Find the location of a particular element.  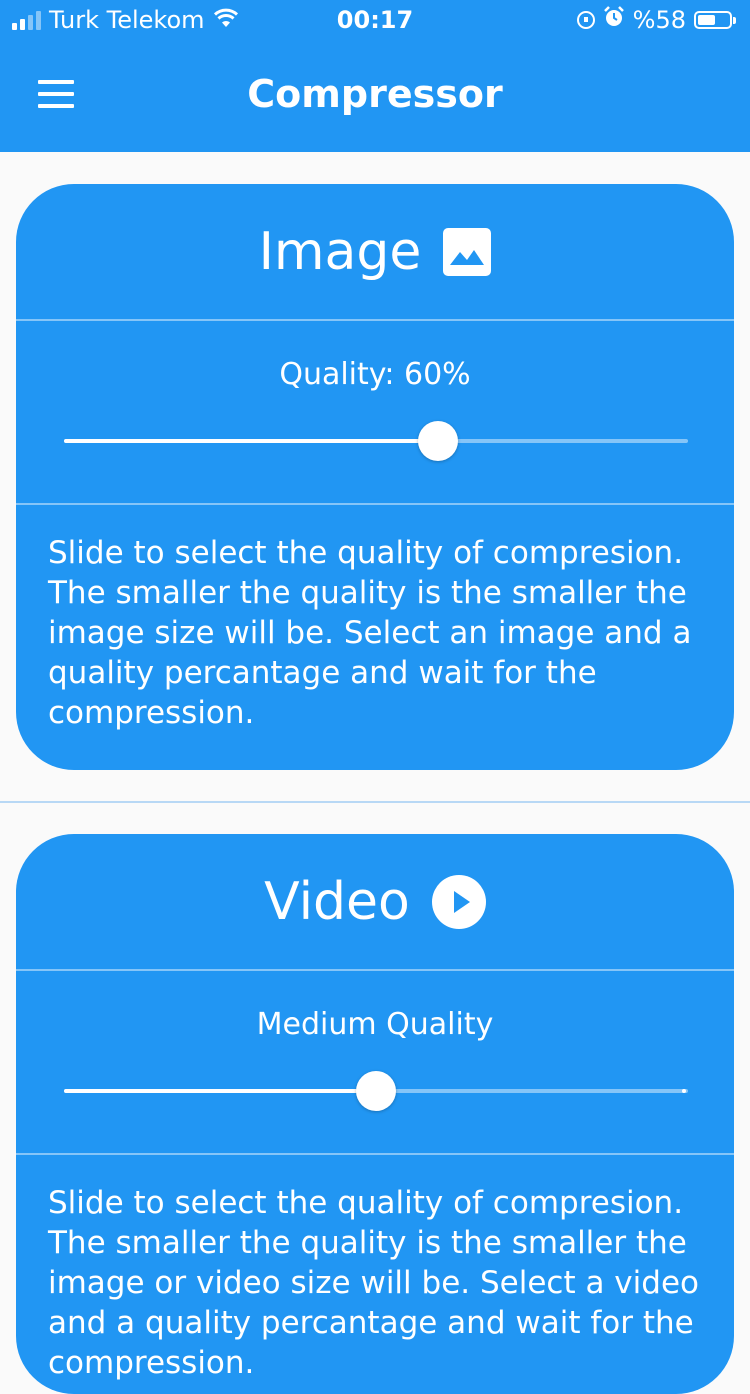

battery-icon is located at coordinates (715, 20).